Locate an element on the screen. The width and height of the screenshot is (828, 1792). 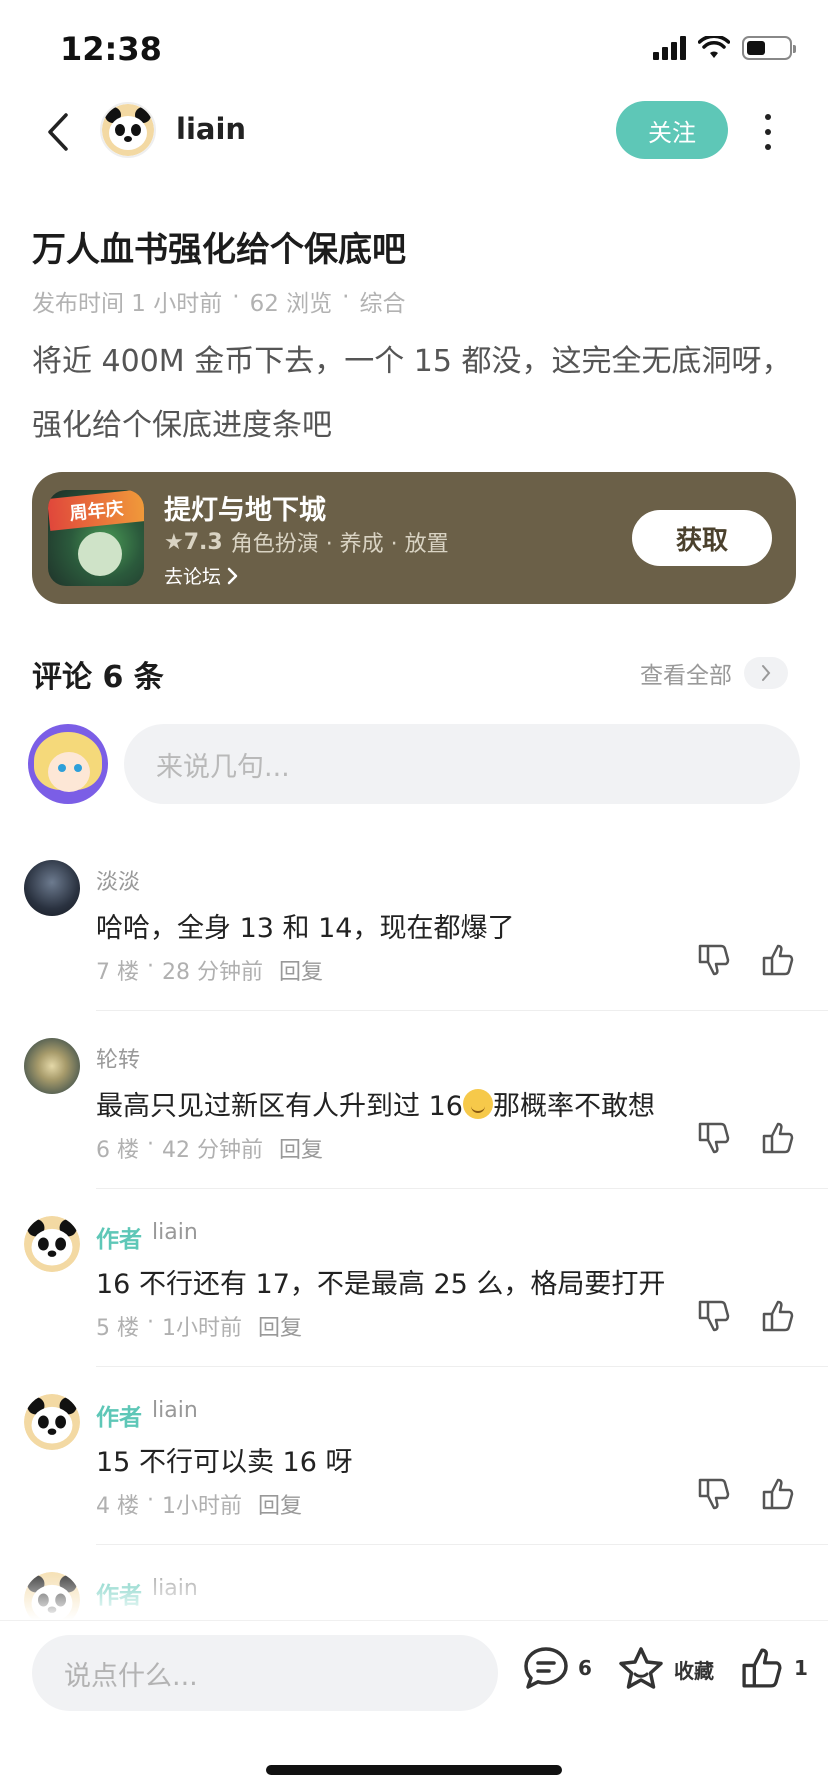
comment-meta: 7 楼 · 28 分钟前 回复 is located at coordinates (210, 970).